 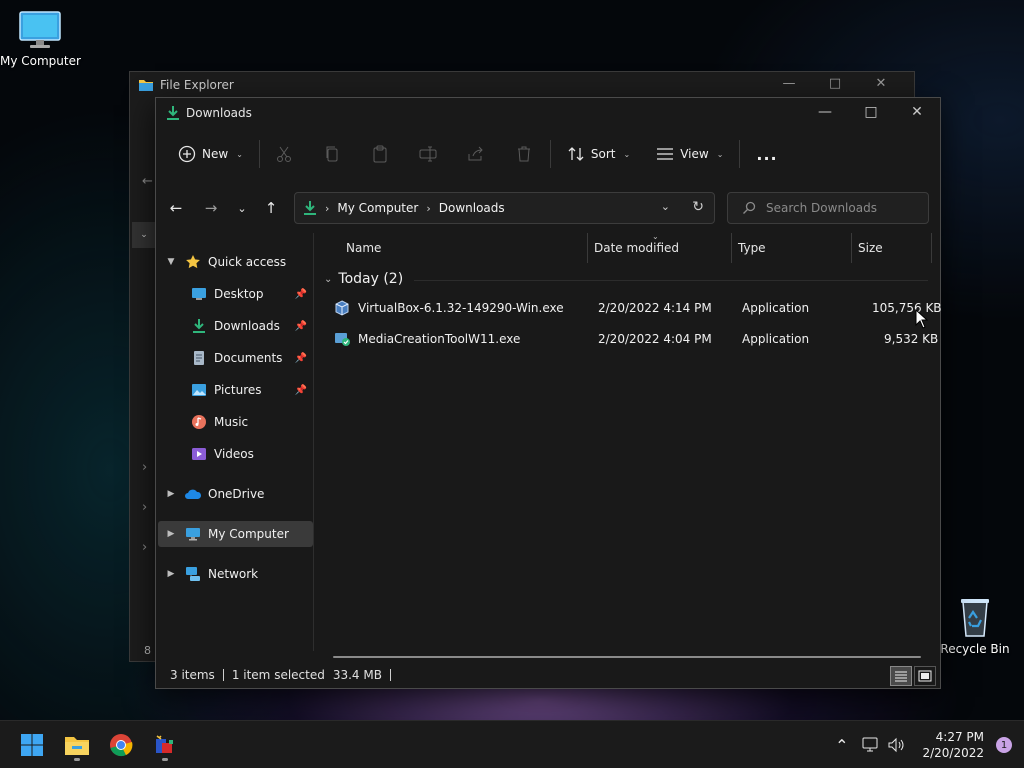 I want to click on new-label: New, so click(x=215, y=154).